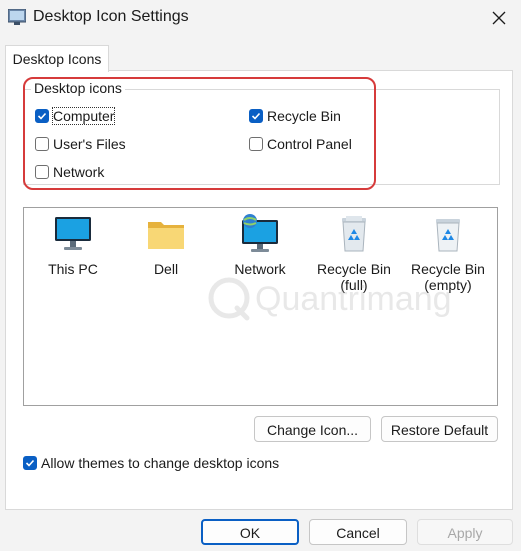 The width and height of the screenshot is (521, 551). What do you see at coordinates (260, 20) in the screenshot?
I see `title-bar: Desktop Icon Settings` at bounding box center [260, 20].